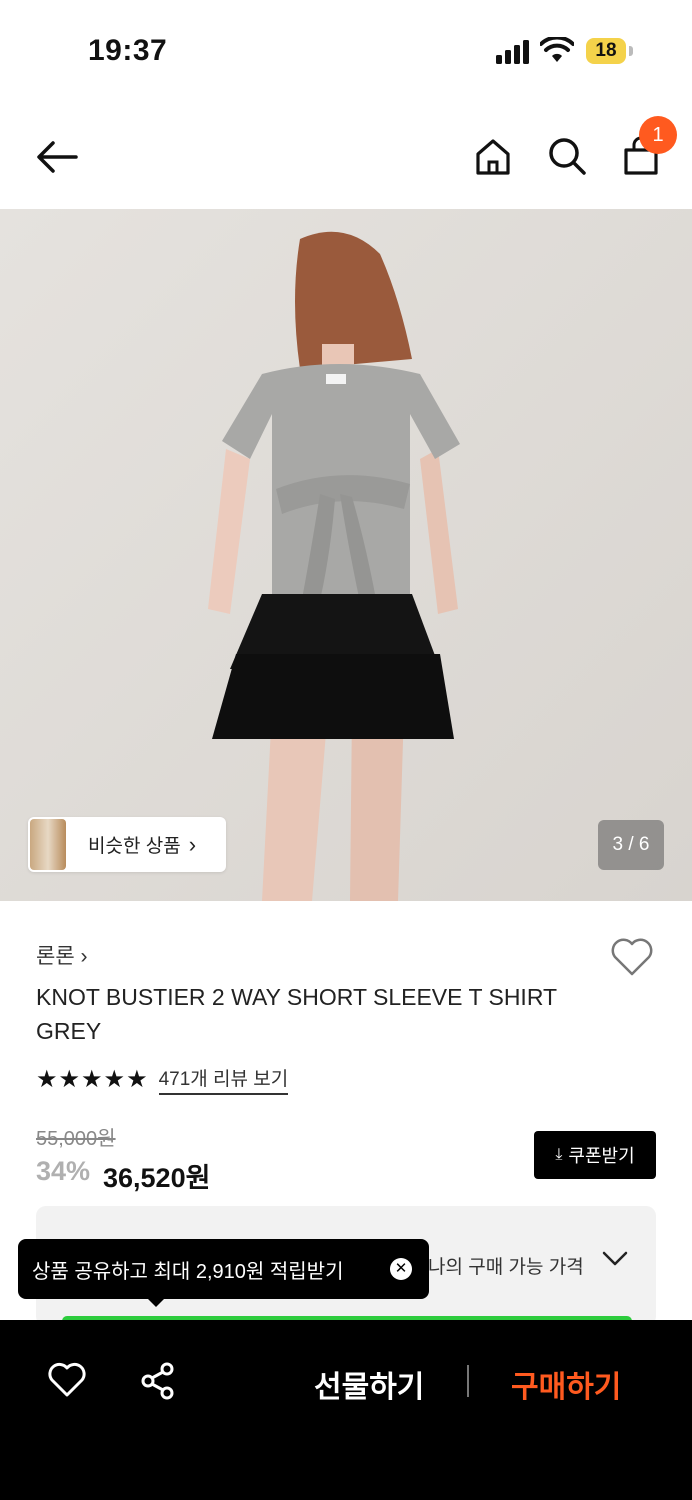 The image size is (692, 1500). What do you see at coordinates (192, 844) in the screenshot?
I see `chevron-right-icon: ›` at bounding box center [192, 844].